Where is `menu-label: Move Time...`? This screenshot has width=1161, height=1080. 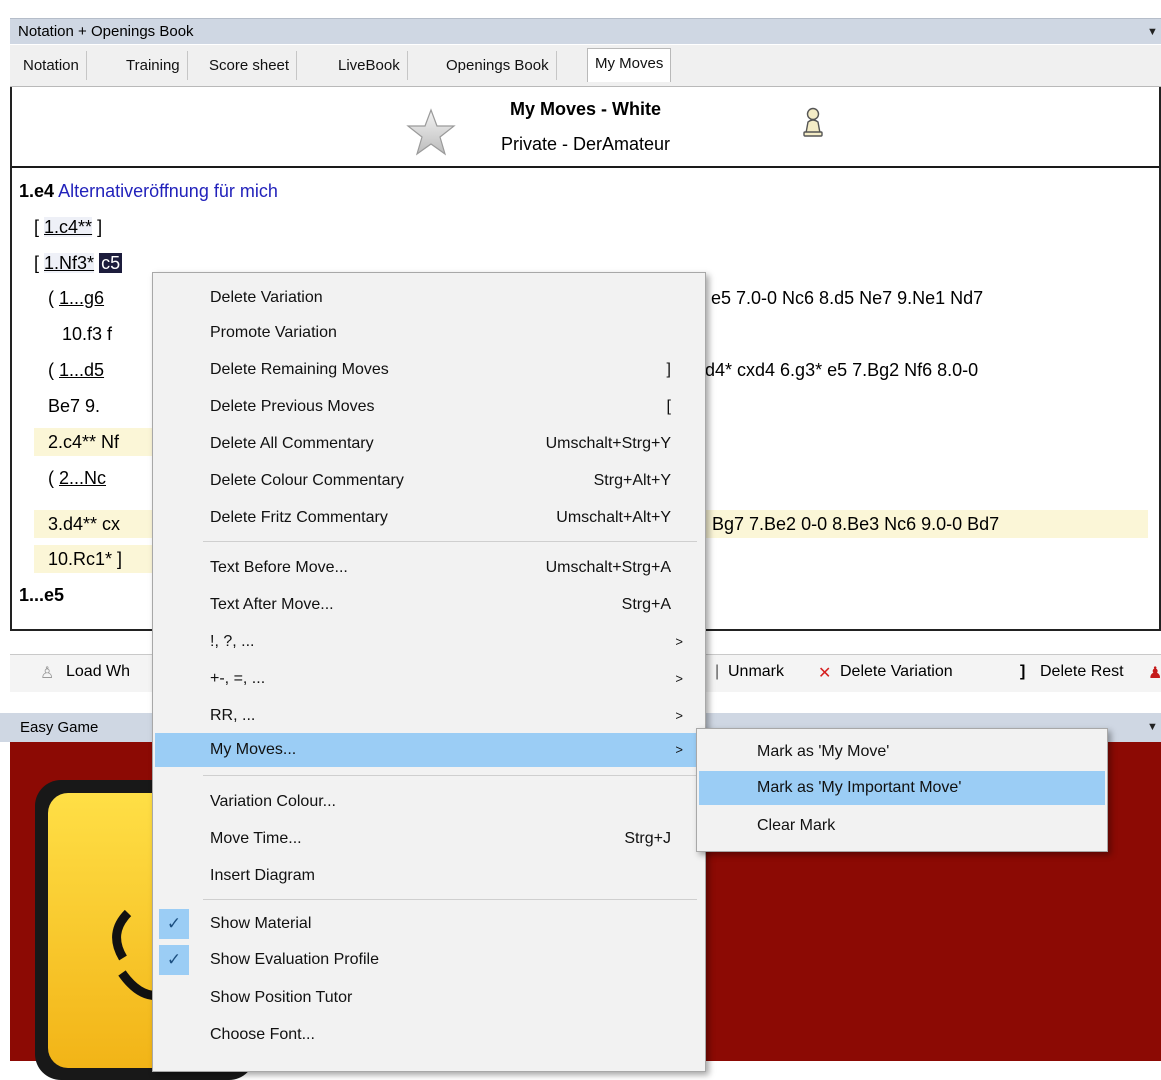
menu-label: Move Time... is located at coordinates (256, 838).